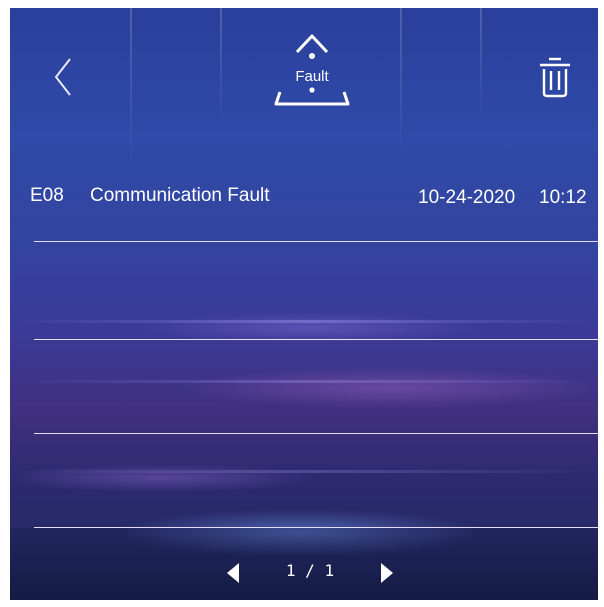 The width and height of the screenshot is (604, 607). What do you see at coordinates (467, 197) in the screenshot?
I see `fault-date: 10-24-2020` at bounding box center [467, 197].